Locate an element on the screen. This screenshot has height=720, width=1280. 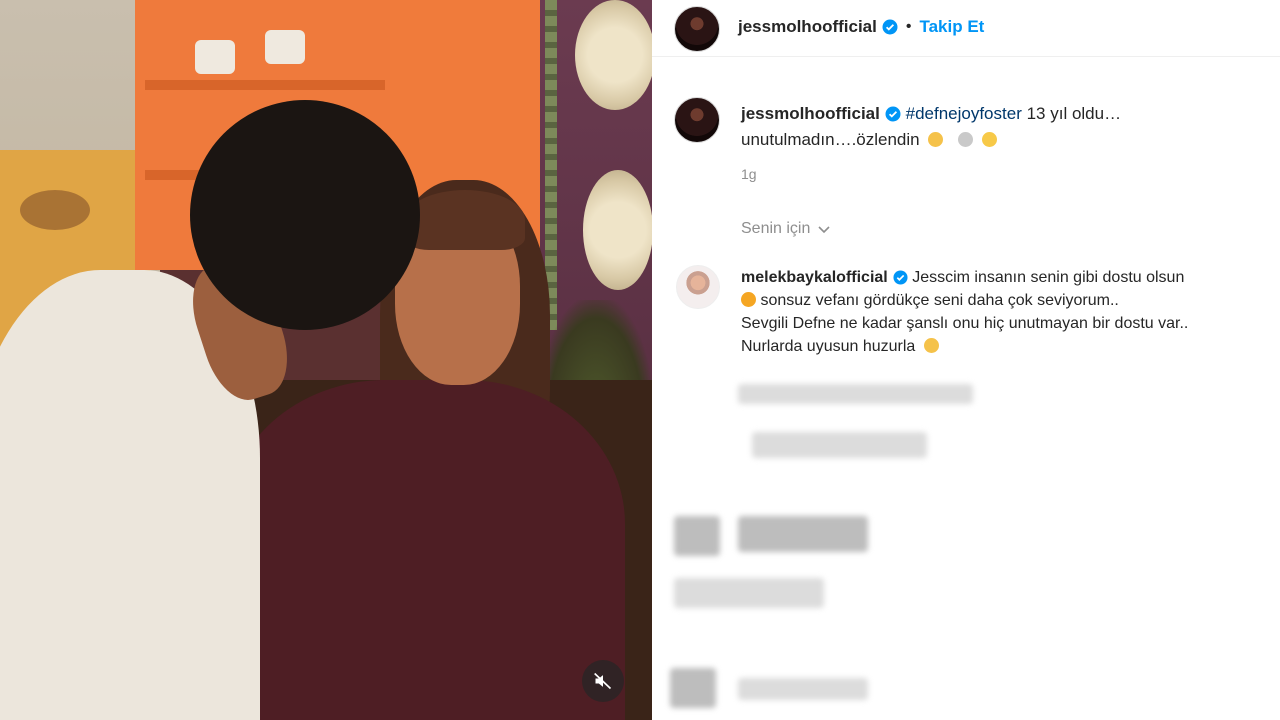
post-time: 1g is located at coordinates (749, 174).